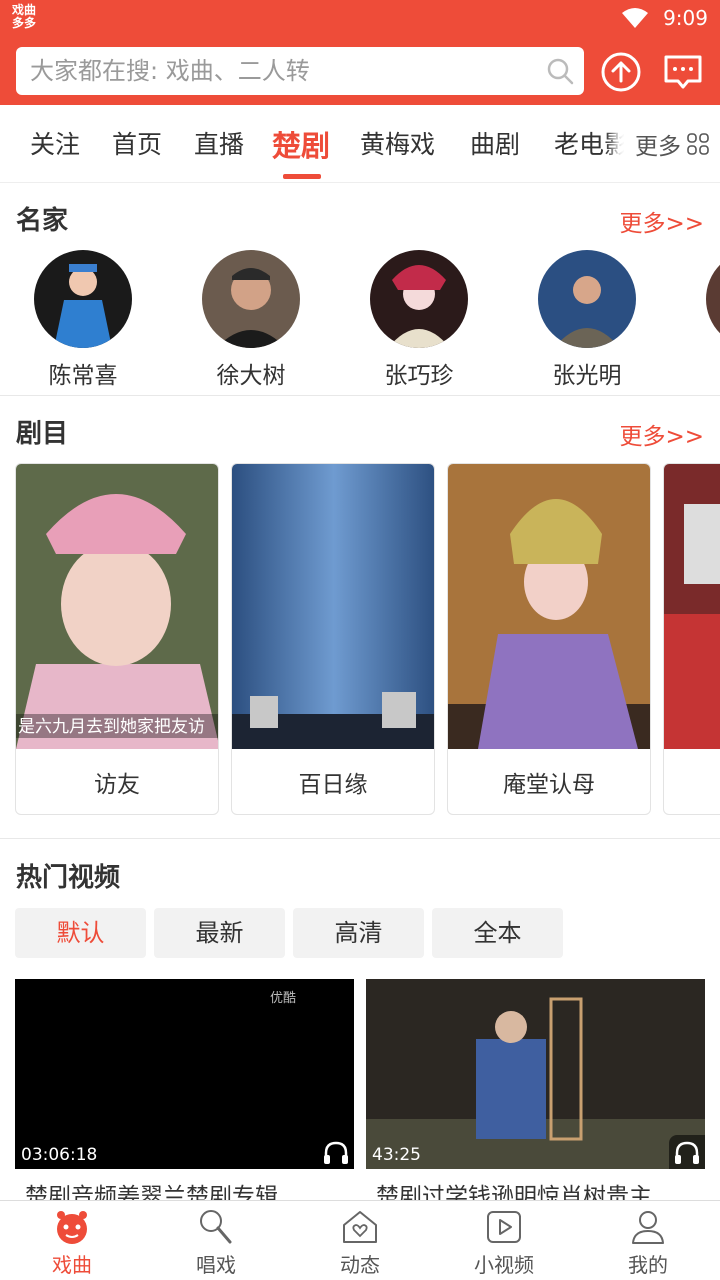 This screenshot has width=720, height=1280. I want to click on search-icon, so click(560, 71).